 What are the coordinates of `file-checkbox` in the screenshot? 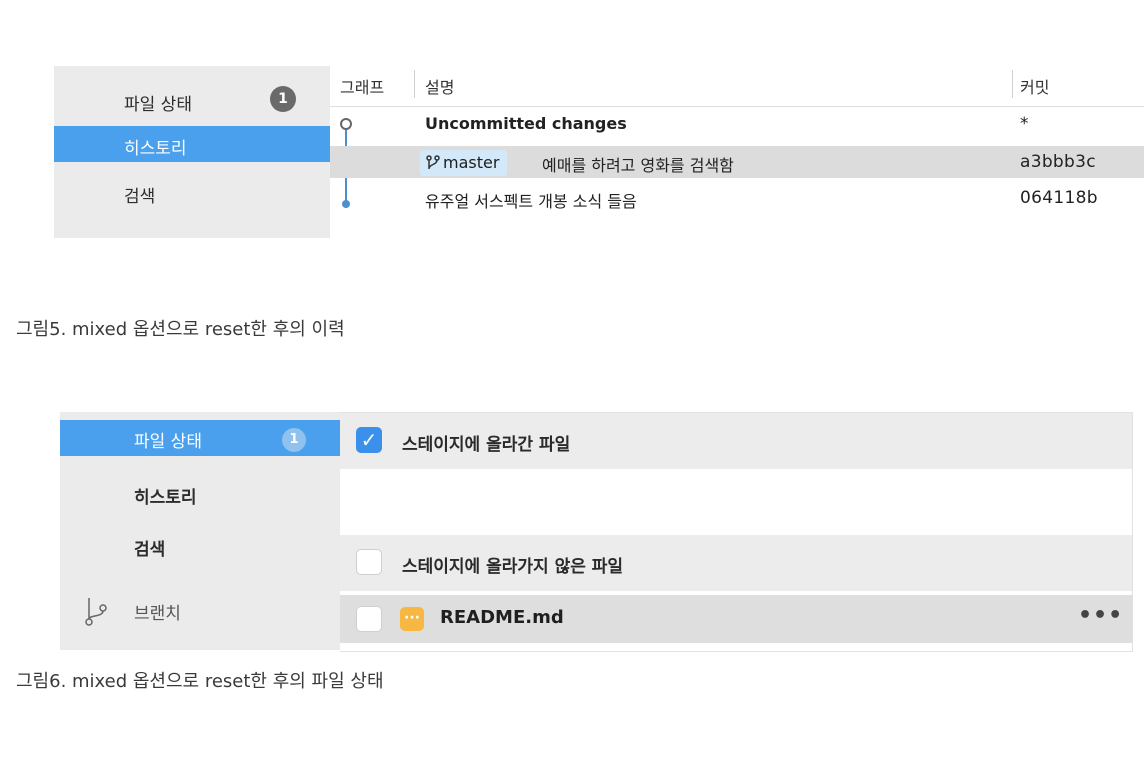 It's located at (369, 619).